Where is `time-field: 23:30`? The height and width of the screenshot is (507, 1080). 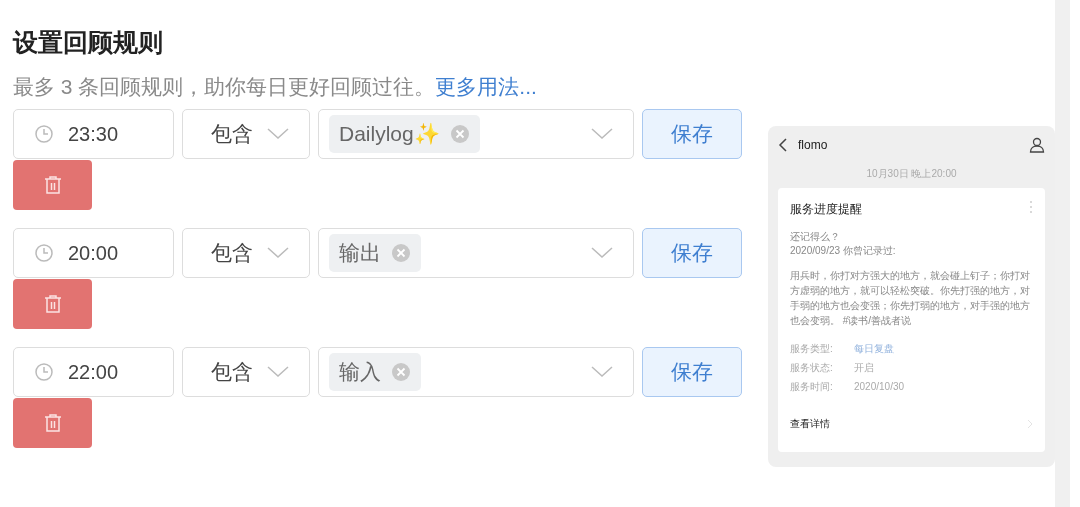
time-field: 23:30 is located at coordinates (93, 134).